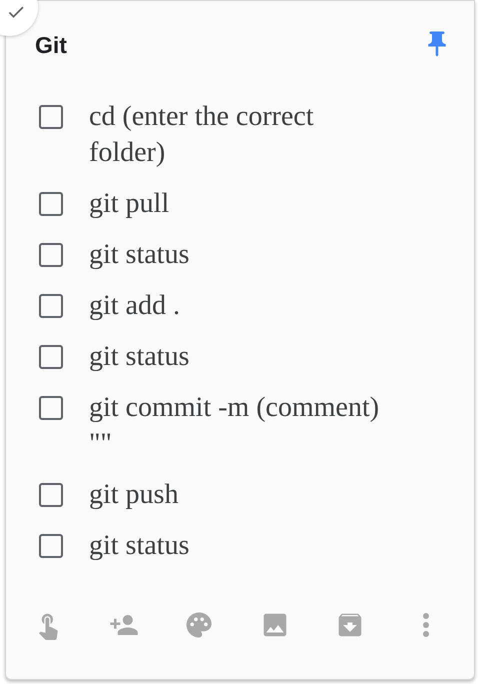 This screenshot has width=480, height=684. I want to click on checklist-item-text: git pull, so click(129, 204).